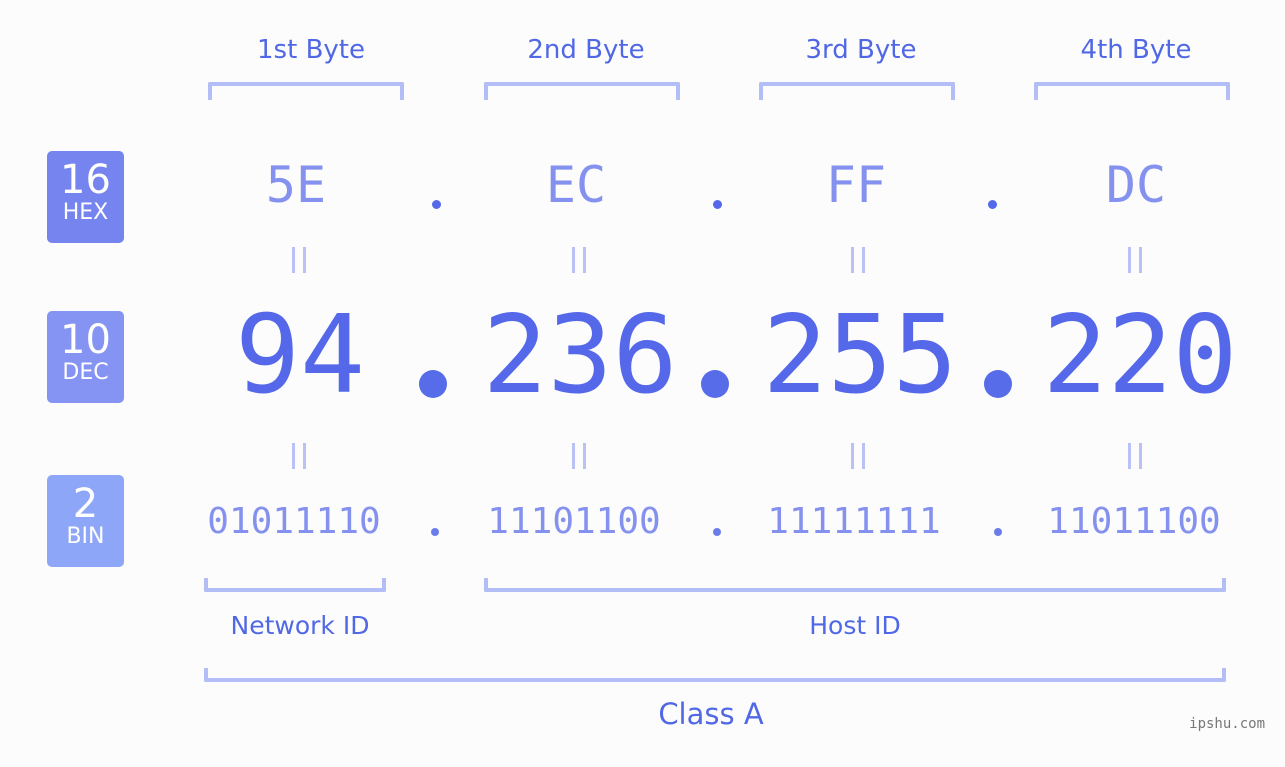 Image resolution: width=1285 pixels, height=767 pixels. What do you see at coordinates (586, 50) in the screenshot?
I see `byte-label-2: 2nd Byte` at bounding box center [586, 50].